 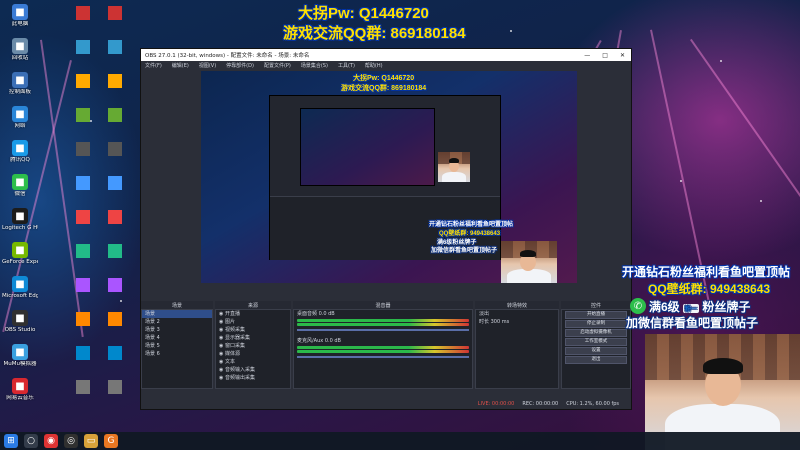 I want to click on desktop-icon: ■GeForce Experience, so click(x=20, y=258).